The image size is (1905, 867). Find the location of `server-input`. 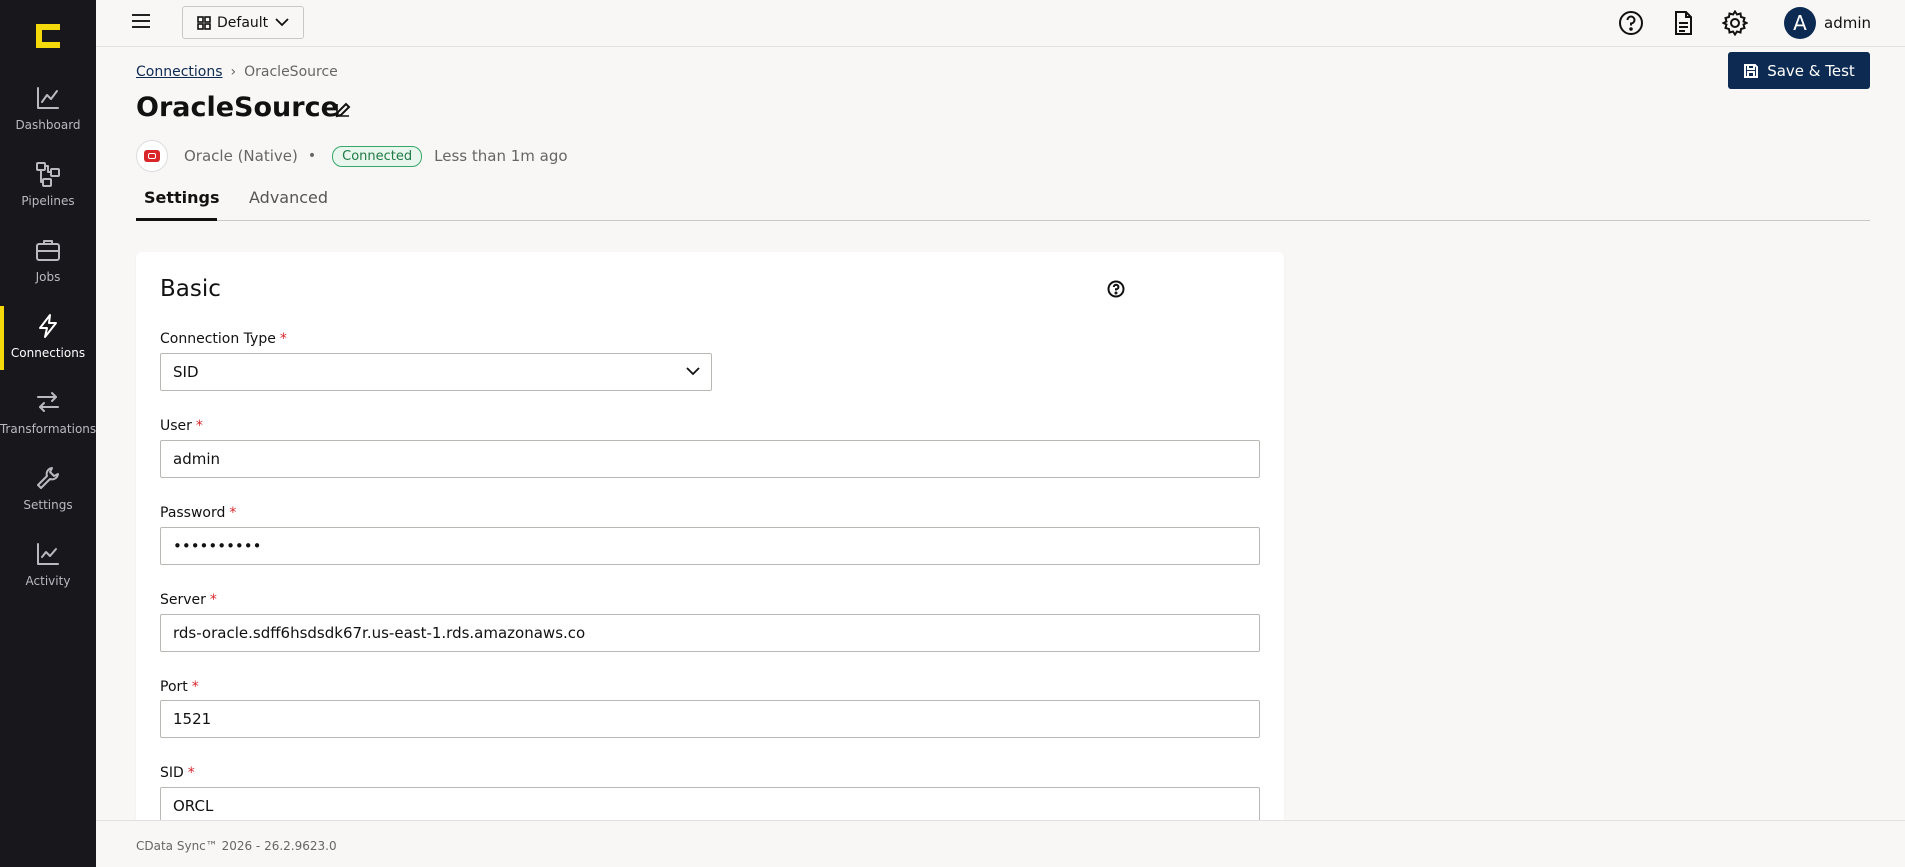

server-input is located at coordinates (710, 633).